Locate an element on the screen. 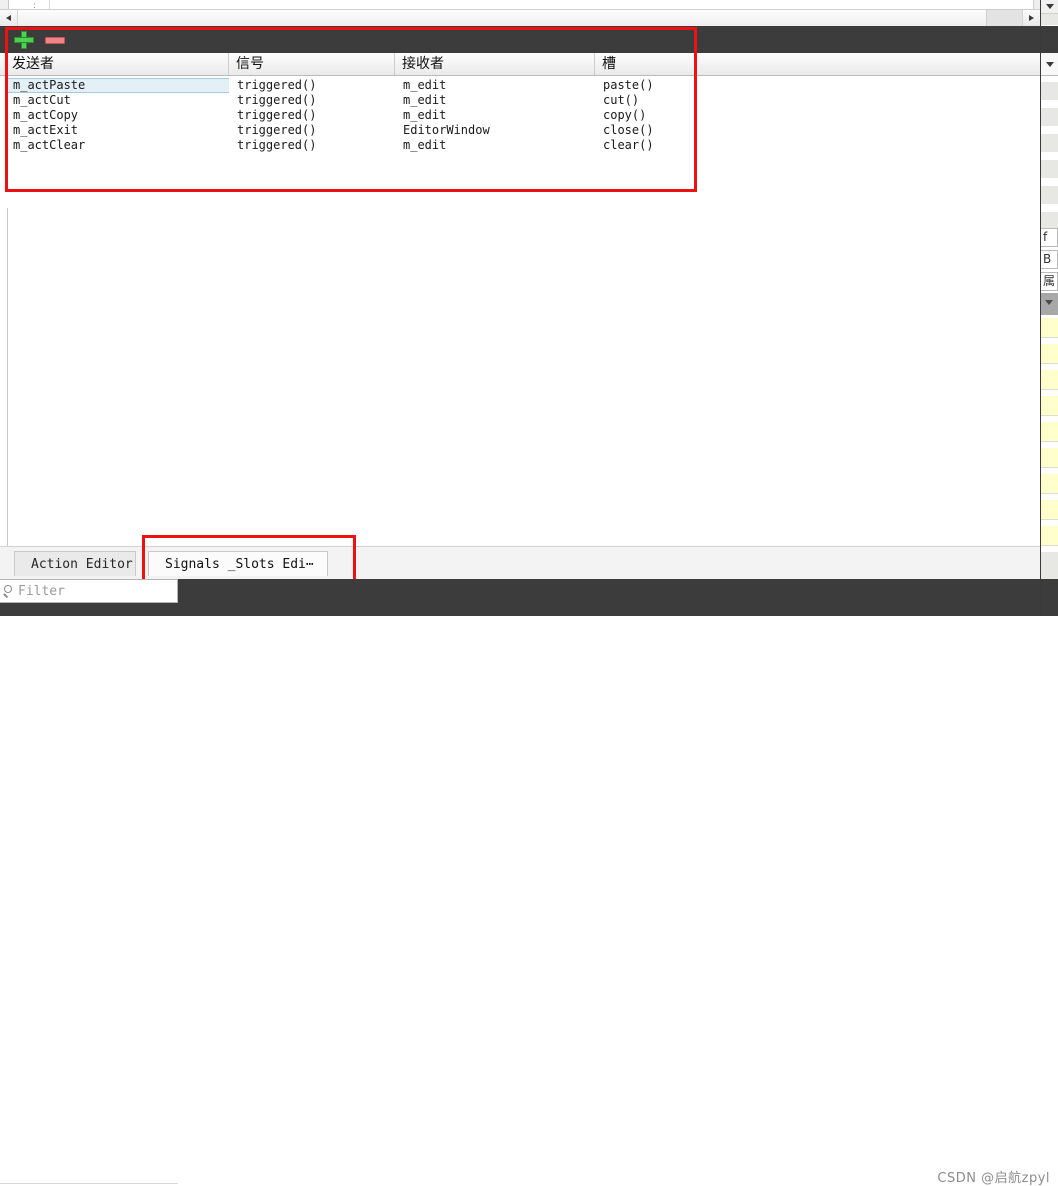  right-panel-list-item: 属 is located at coordinates (1049, 281).